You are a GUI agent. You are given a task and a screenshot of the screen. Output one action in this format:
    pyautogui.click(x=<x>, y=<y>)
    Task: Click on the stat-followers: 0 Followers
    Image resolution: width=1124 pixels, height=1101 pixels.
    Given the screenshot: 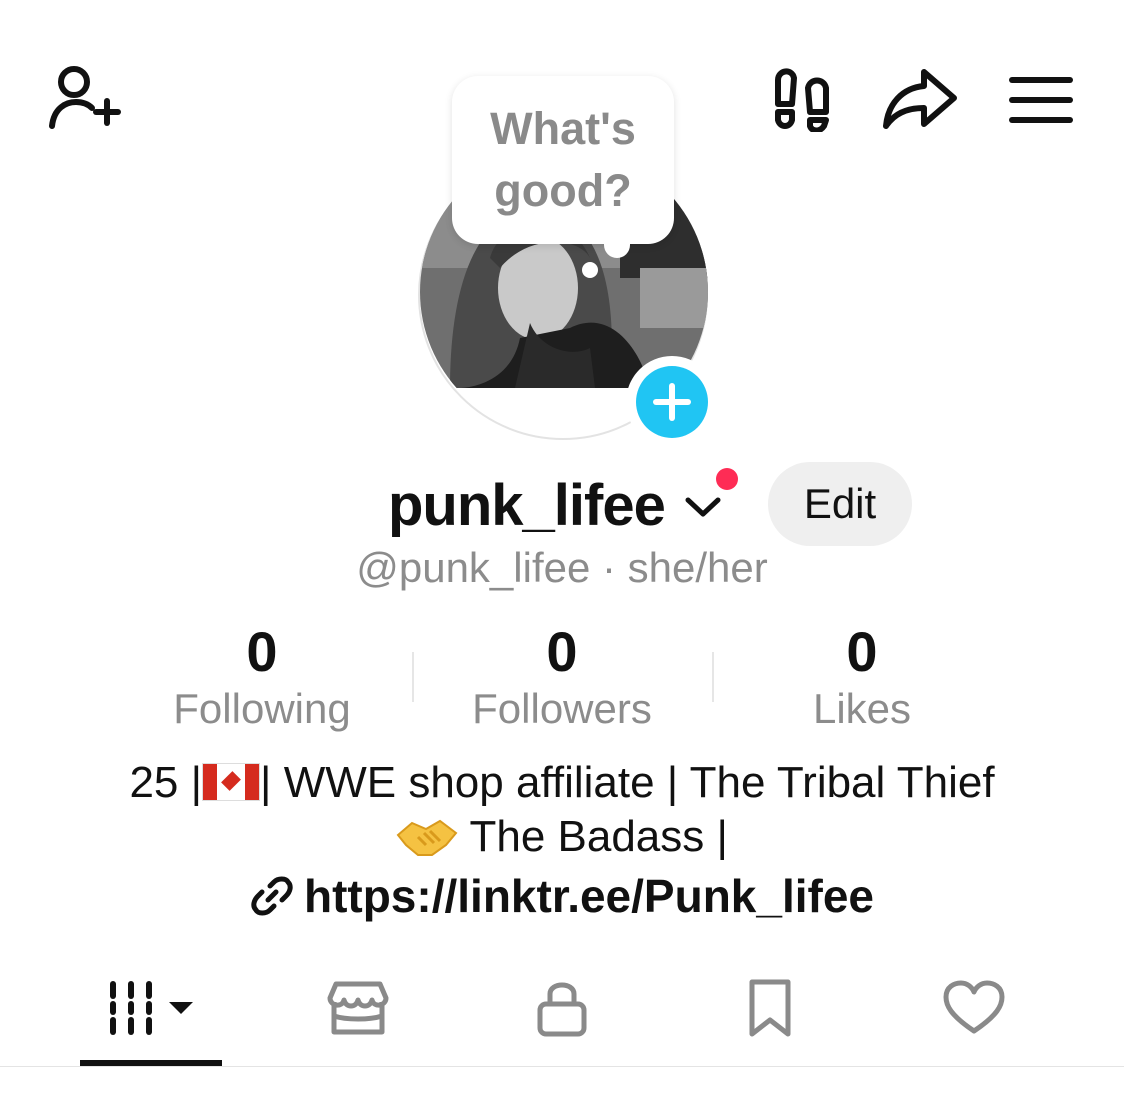 What is the action you would take?
    pyautogui.click(x=562, y=677)
    